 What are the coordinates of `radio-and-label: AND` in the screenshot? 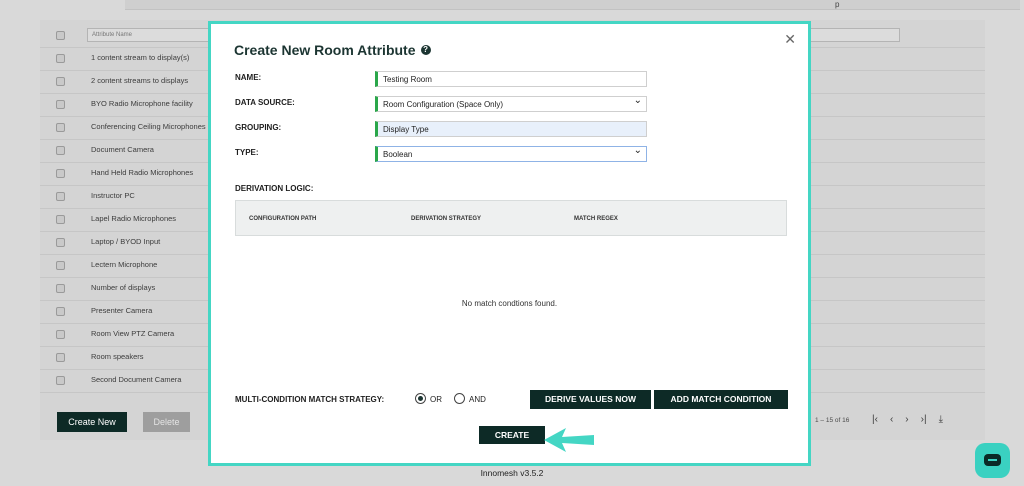 It's located at (477, 399).